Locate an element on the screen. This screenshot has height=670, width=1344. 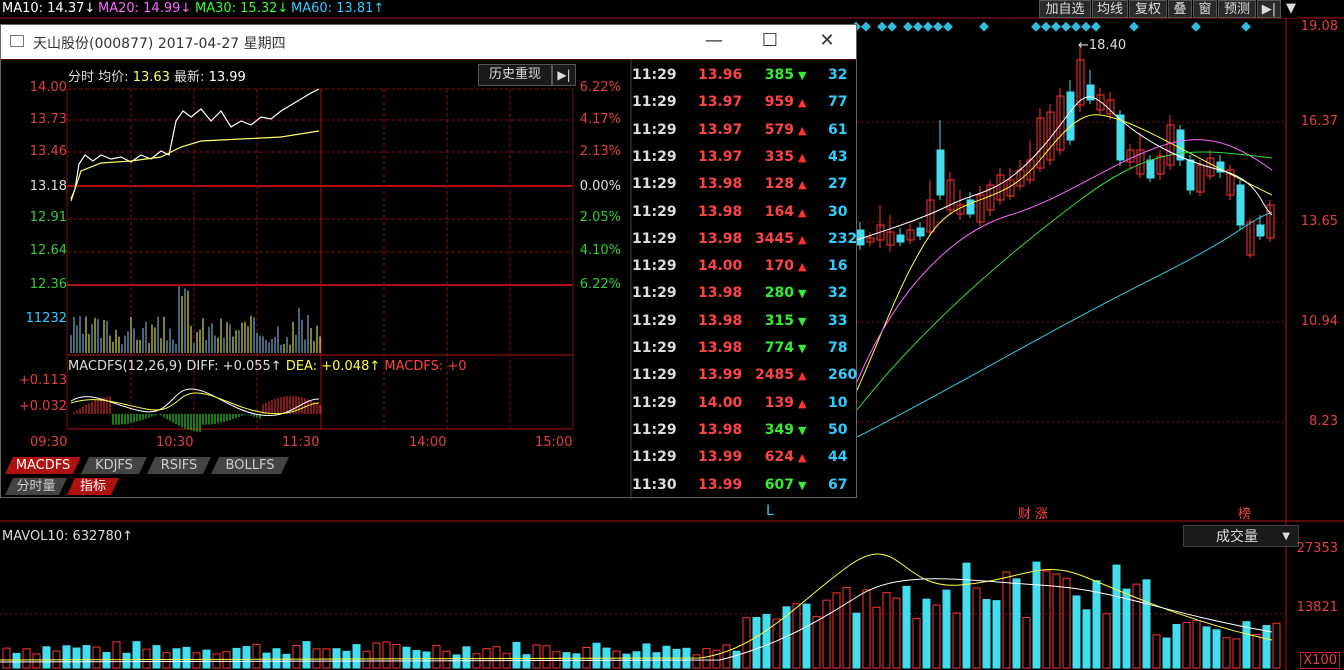
tick-volume: 607 is located at coordinates (779, 484).